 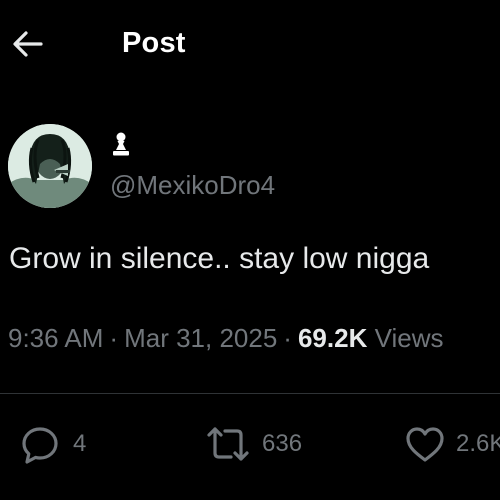 I want to click on views-count: 69.2K, so click(x=332, y=338).